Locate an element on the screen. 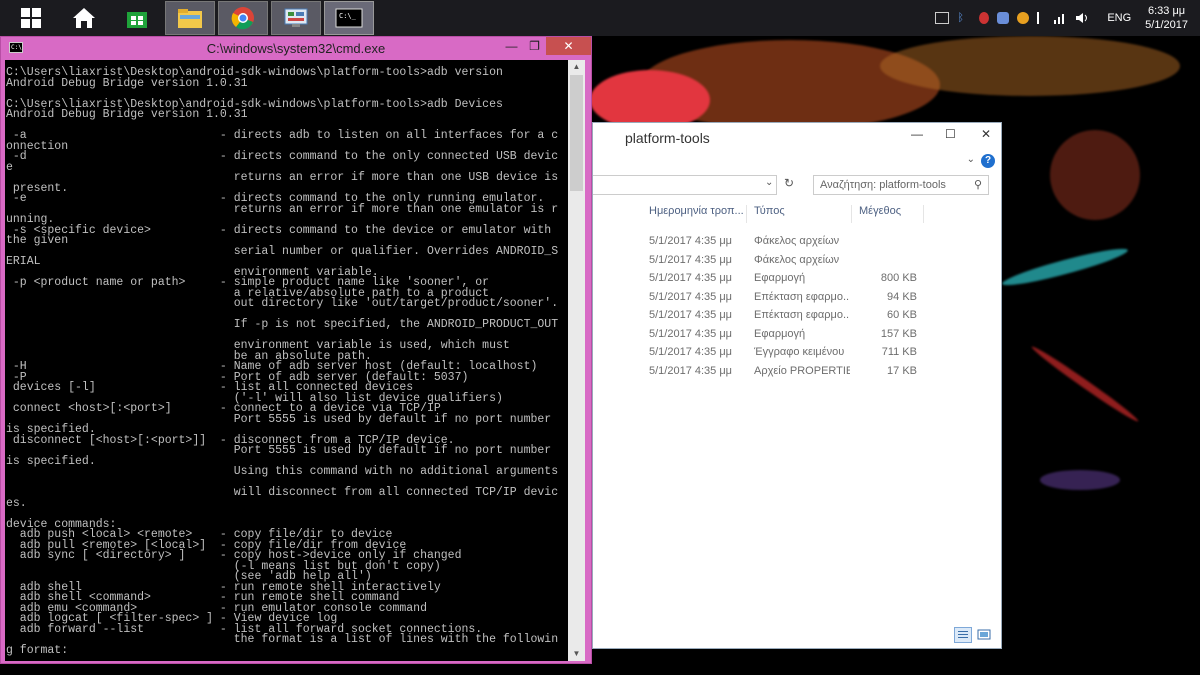 The width and height of the screenshot is (1200, 675). minimize-button: — is located at coordinates (917, 134).